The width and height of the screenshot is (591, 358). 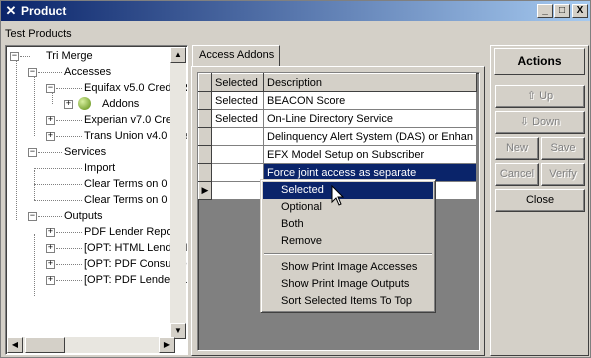 What do you see at coordinates (87, 72) in the screenshot?
I see `tree-node-accesses: Accesses` at bounding box center [87, 72].